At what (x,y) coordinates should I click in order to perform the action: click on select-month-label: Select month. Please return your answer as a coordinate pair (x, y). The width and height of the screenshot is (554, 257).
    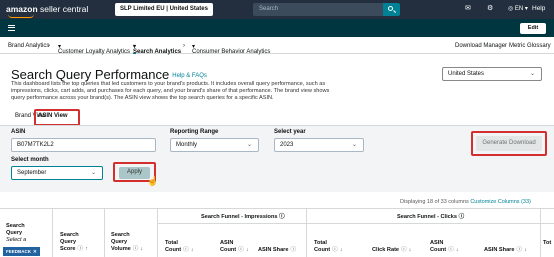
    Looking at the image, I should click on (30, 160).